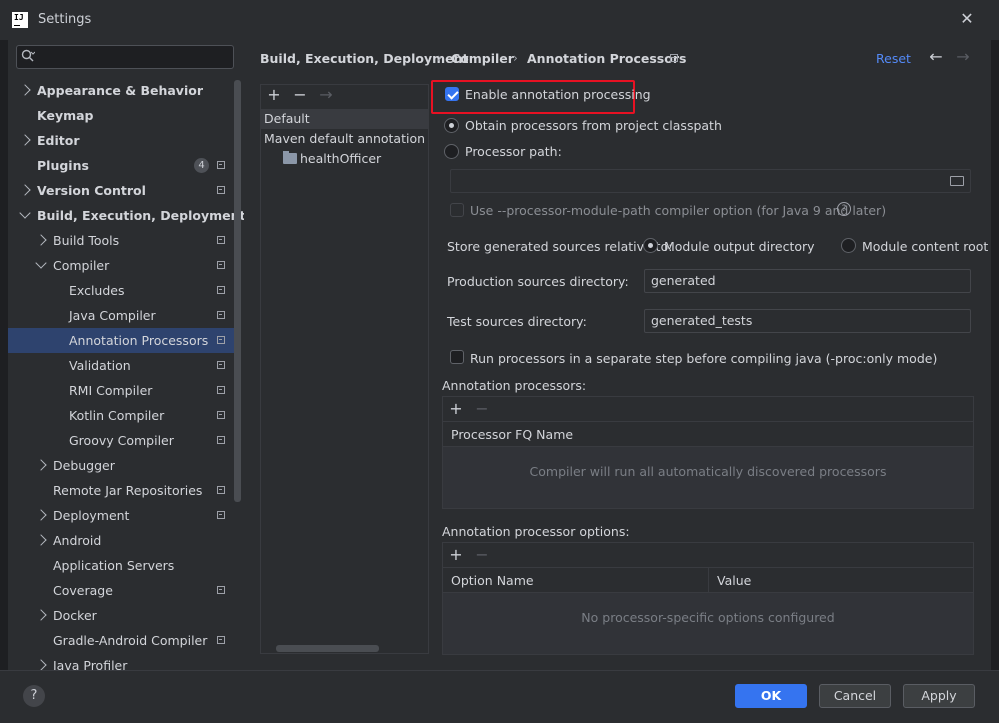 This screenshot has height=723, width=999. I want to click on sidebar-item-build-execution-deployment: Build, Execution, Deployment, so click(126, 215).